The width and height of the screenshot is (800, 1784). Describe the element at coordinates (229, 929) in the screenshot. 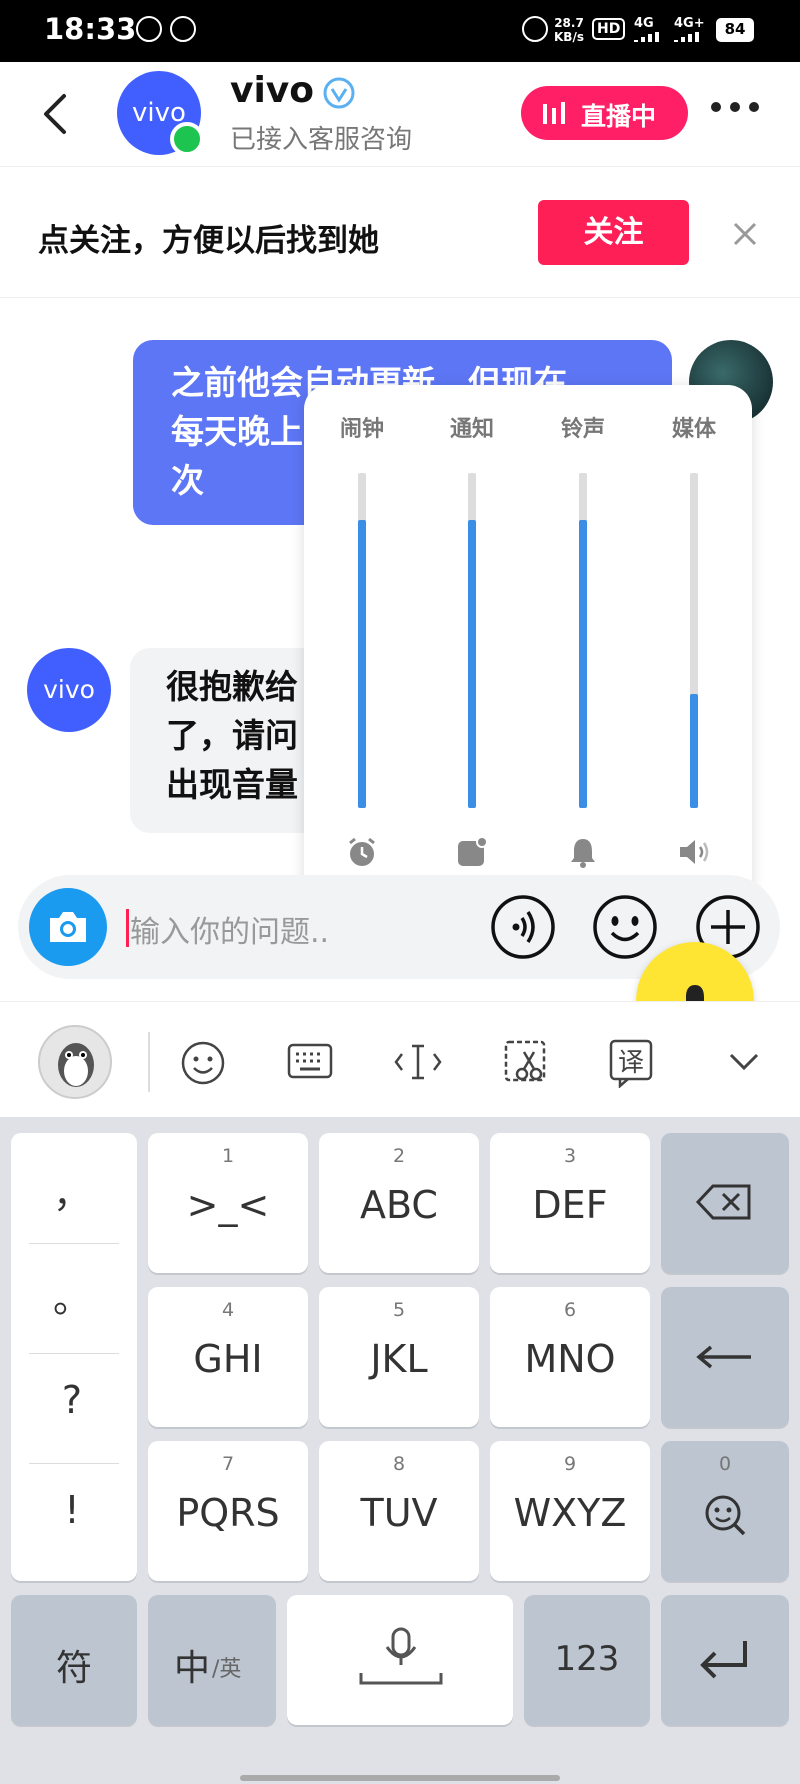

I see `message-input: 输入你的问题..` at that location.